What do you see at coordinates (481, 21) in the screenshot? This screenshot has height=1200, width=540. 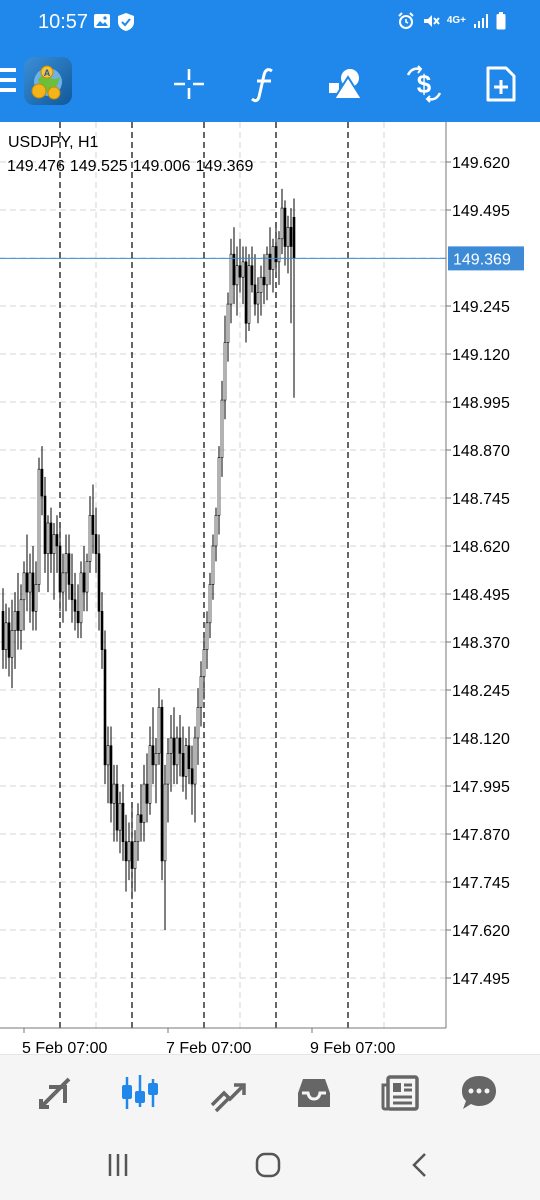 I see `signal-bars-icon` at bounding box center [481, 21].